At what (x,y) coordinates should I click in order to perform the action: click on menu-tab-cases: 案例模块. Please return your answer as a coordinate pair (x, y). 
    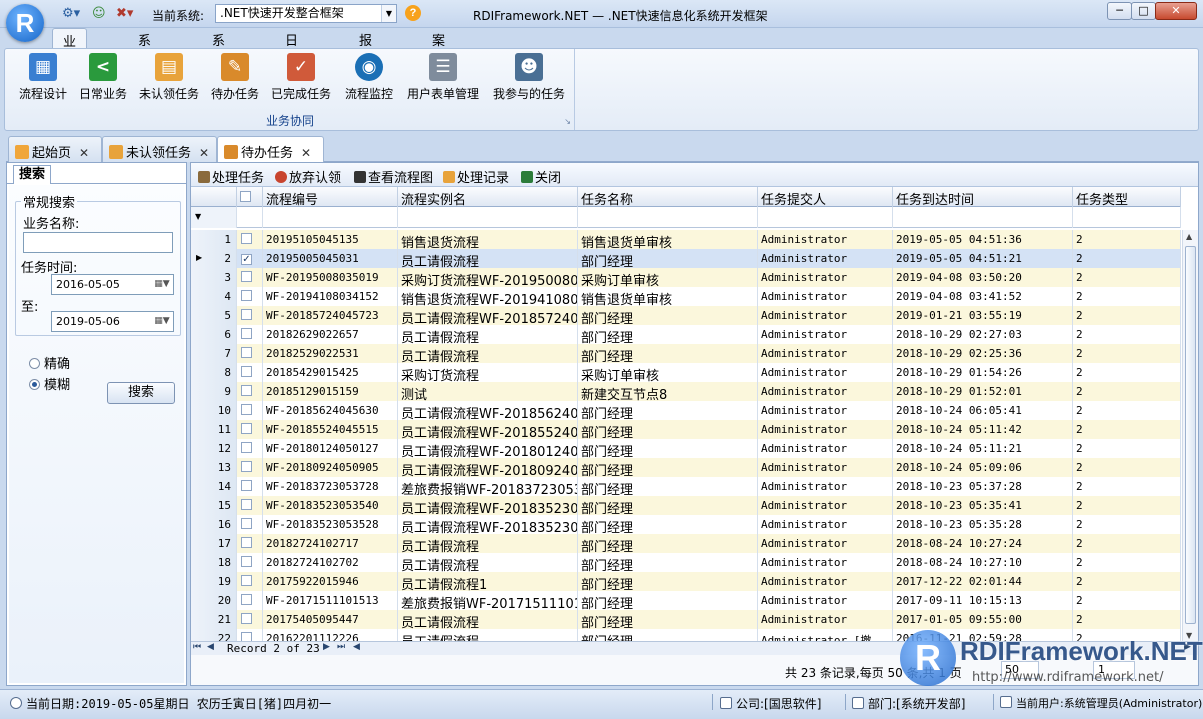
    Looking at the image, I should click on (438, 67).